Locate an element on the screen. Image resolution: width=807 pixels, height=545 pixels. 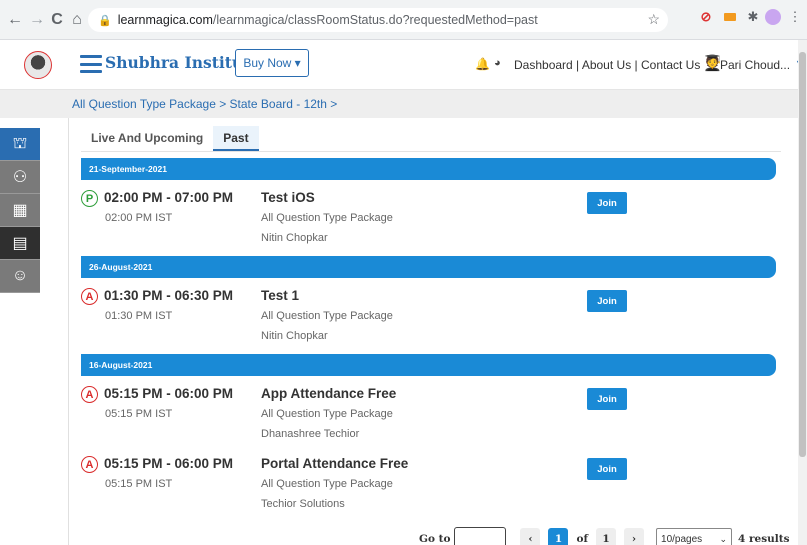
extension-orange-icon is located at coordinates (730, 17).